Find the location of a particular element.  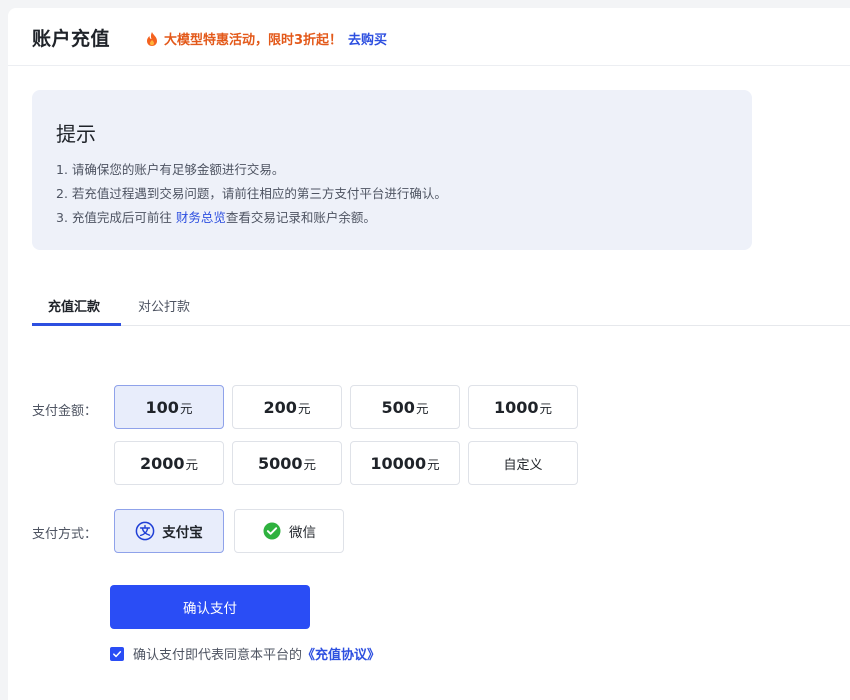

amount-option-500: 500 元 is located at coordinates (405, 407).